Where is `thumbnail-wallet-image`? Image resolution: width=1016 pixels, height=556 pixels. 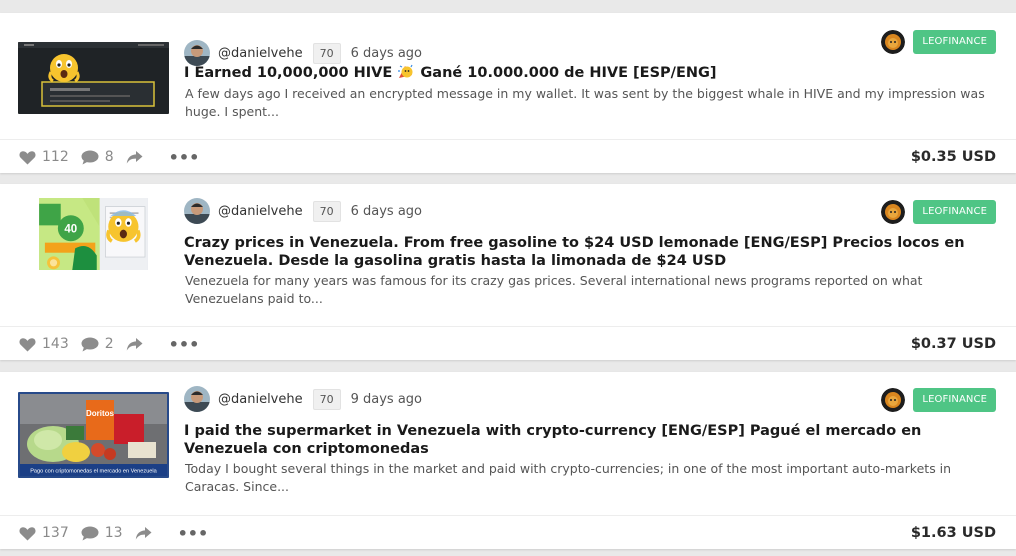
thumbnail-wallet-image is located at coordinates (93, 78).